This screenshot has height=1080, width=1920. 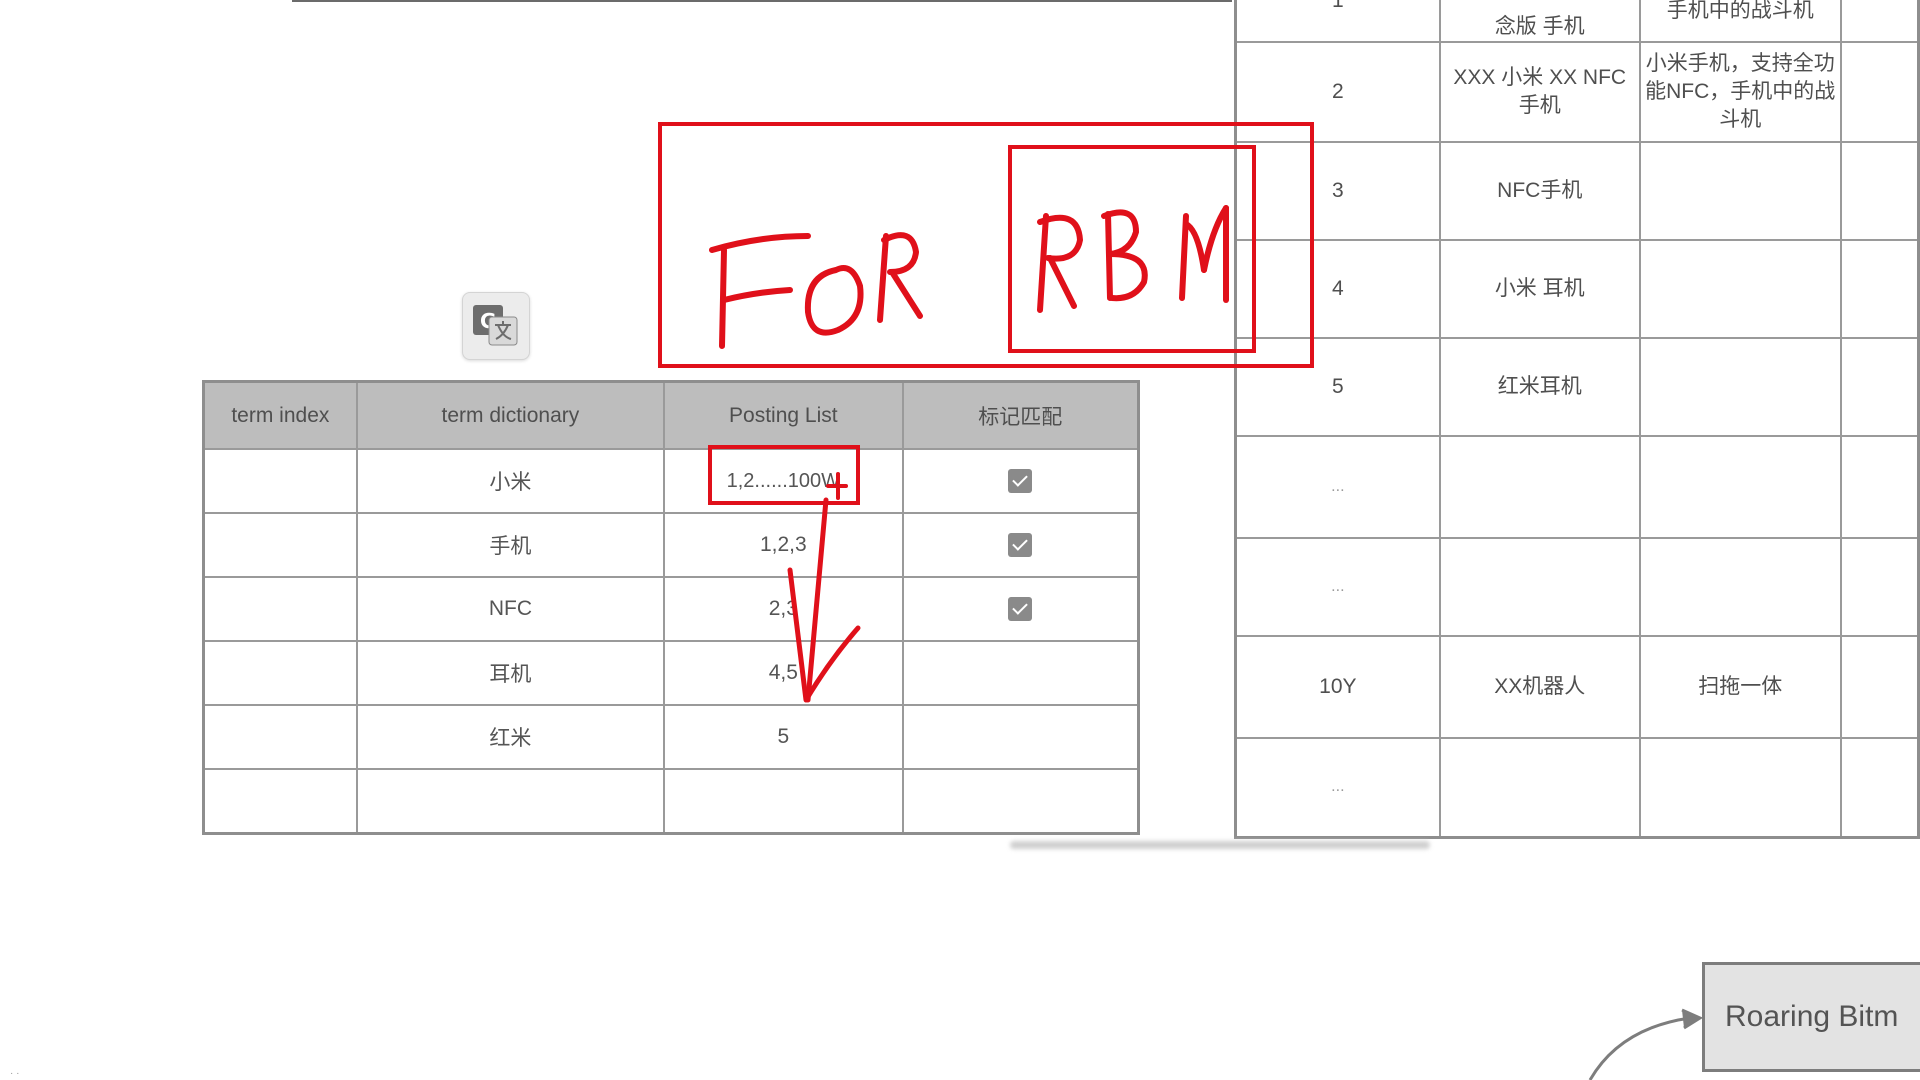 I want to click on doc-id-cell: 3, so click(x=1337, y=190).